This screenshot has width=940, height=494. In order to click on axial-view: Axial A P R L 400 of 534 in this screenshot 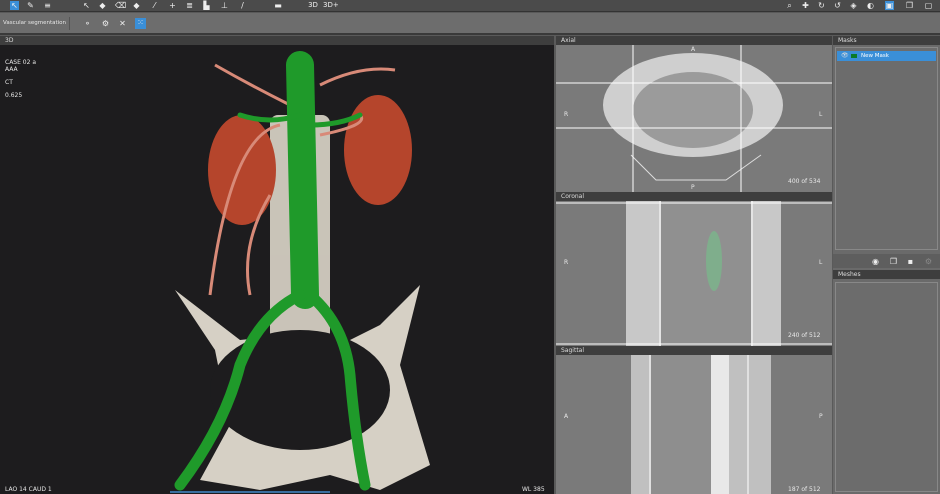, I will do `click(694, 114)`.